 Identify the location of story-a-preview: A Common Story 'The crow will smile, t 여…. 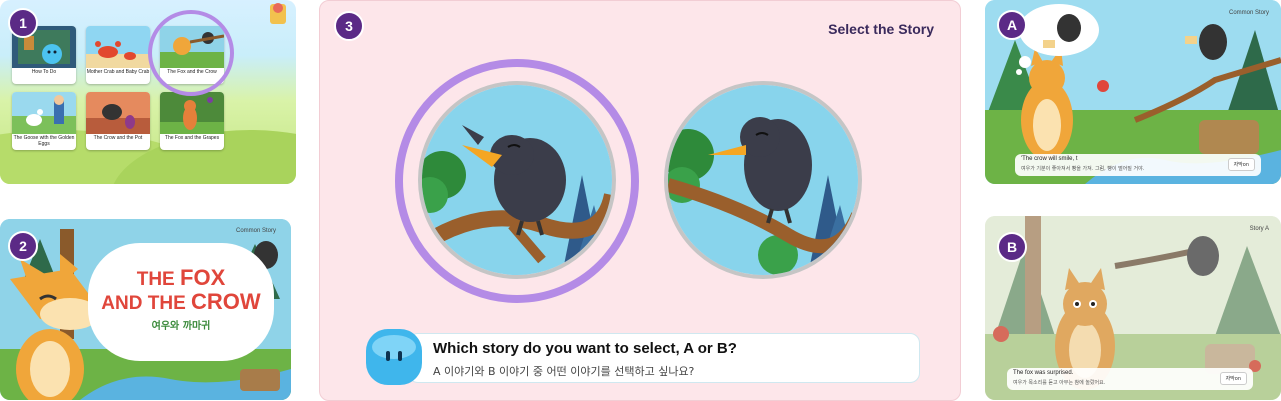
(1133, 92).